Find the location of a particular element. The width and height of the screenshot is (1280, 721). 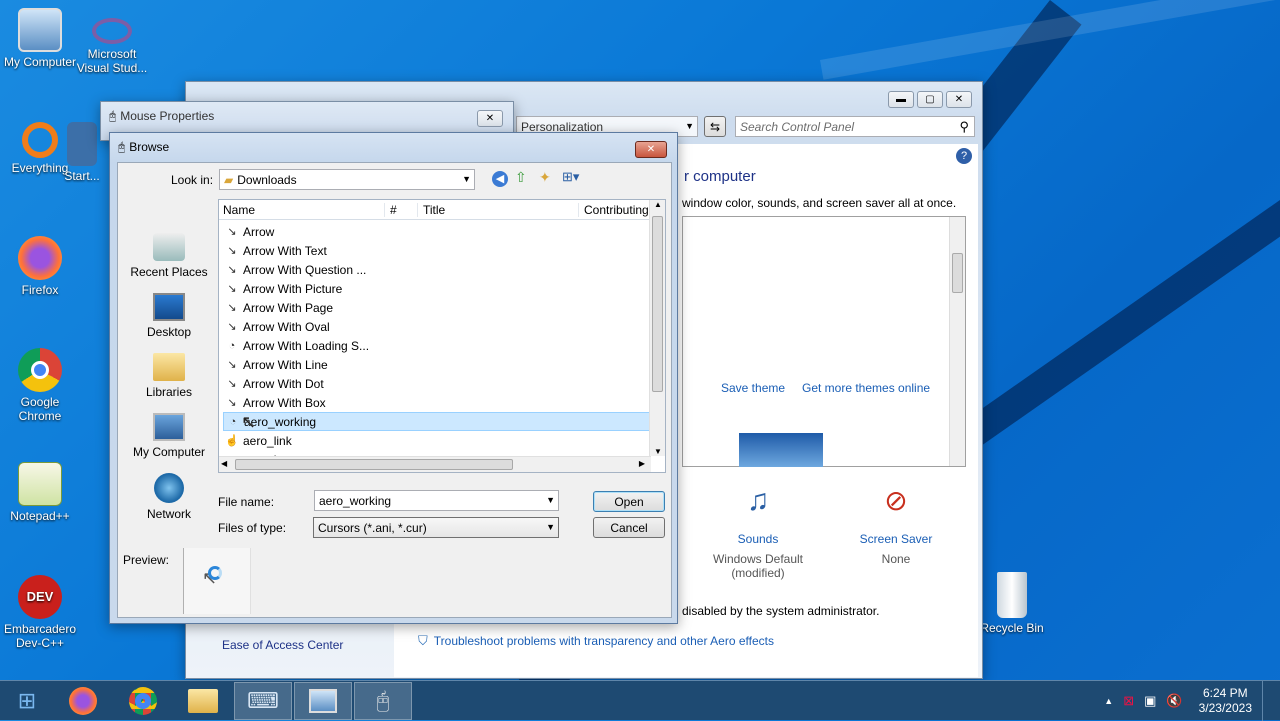

file-name: Arrow With Dot is located at coordinates (283, 383).